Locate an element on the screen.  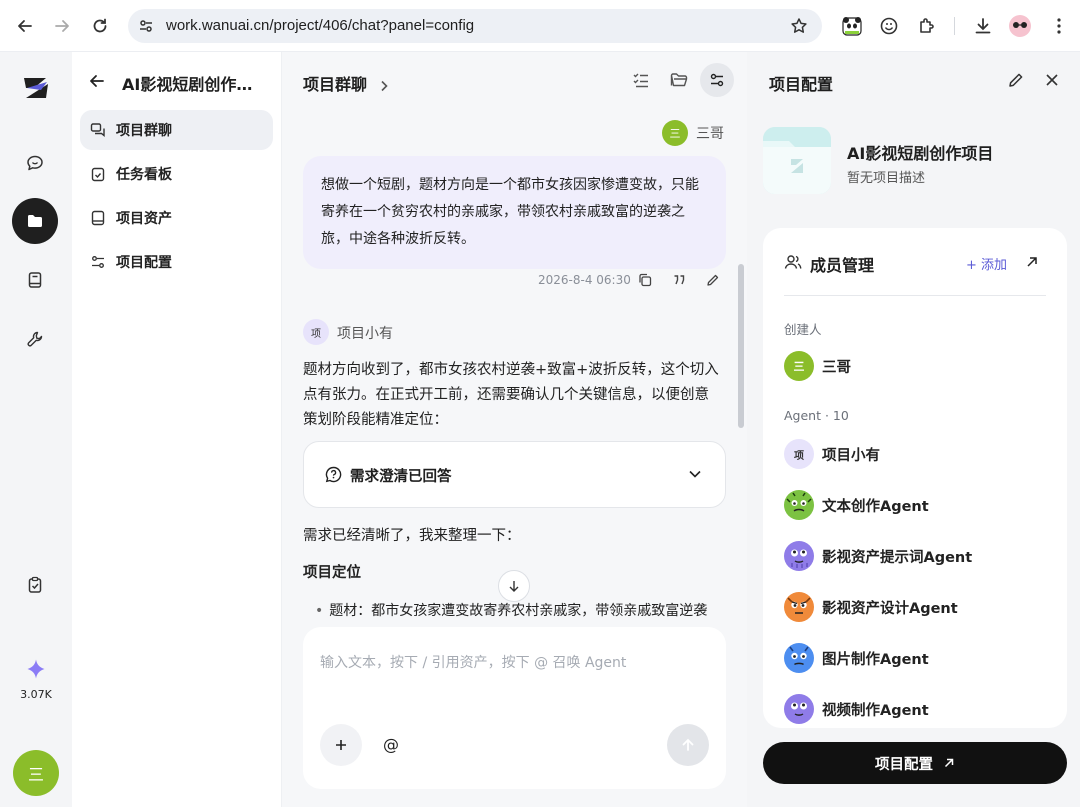
blue-monster-avatar-icon is located at coordinates (799, 658).